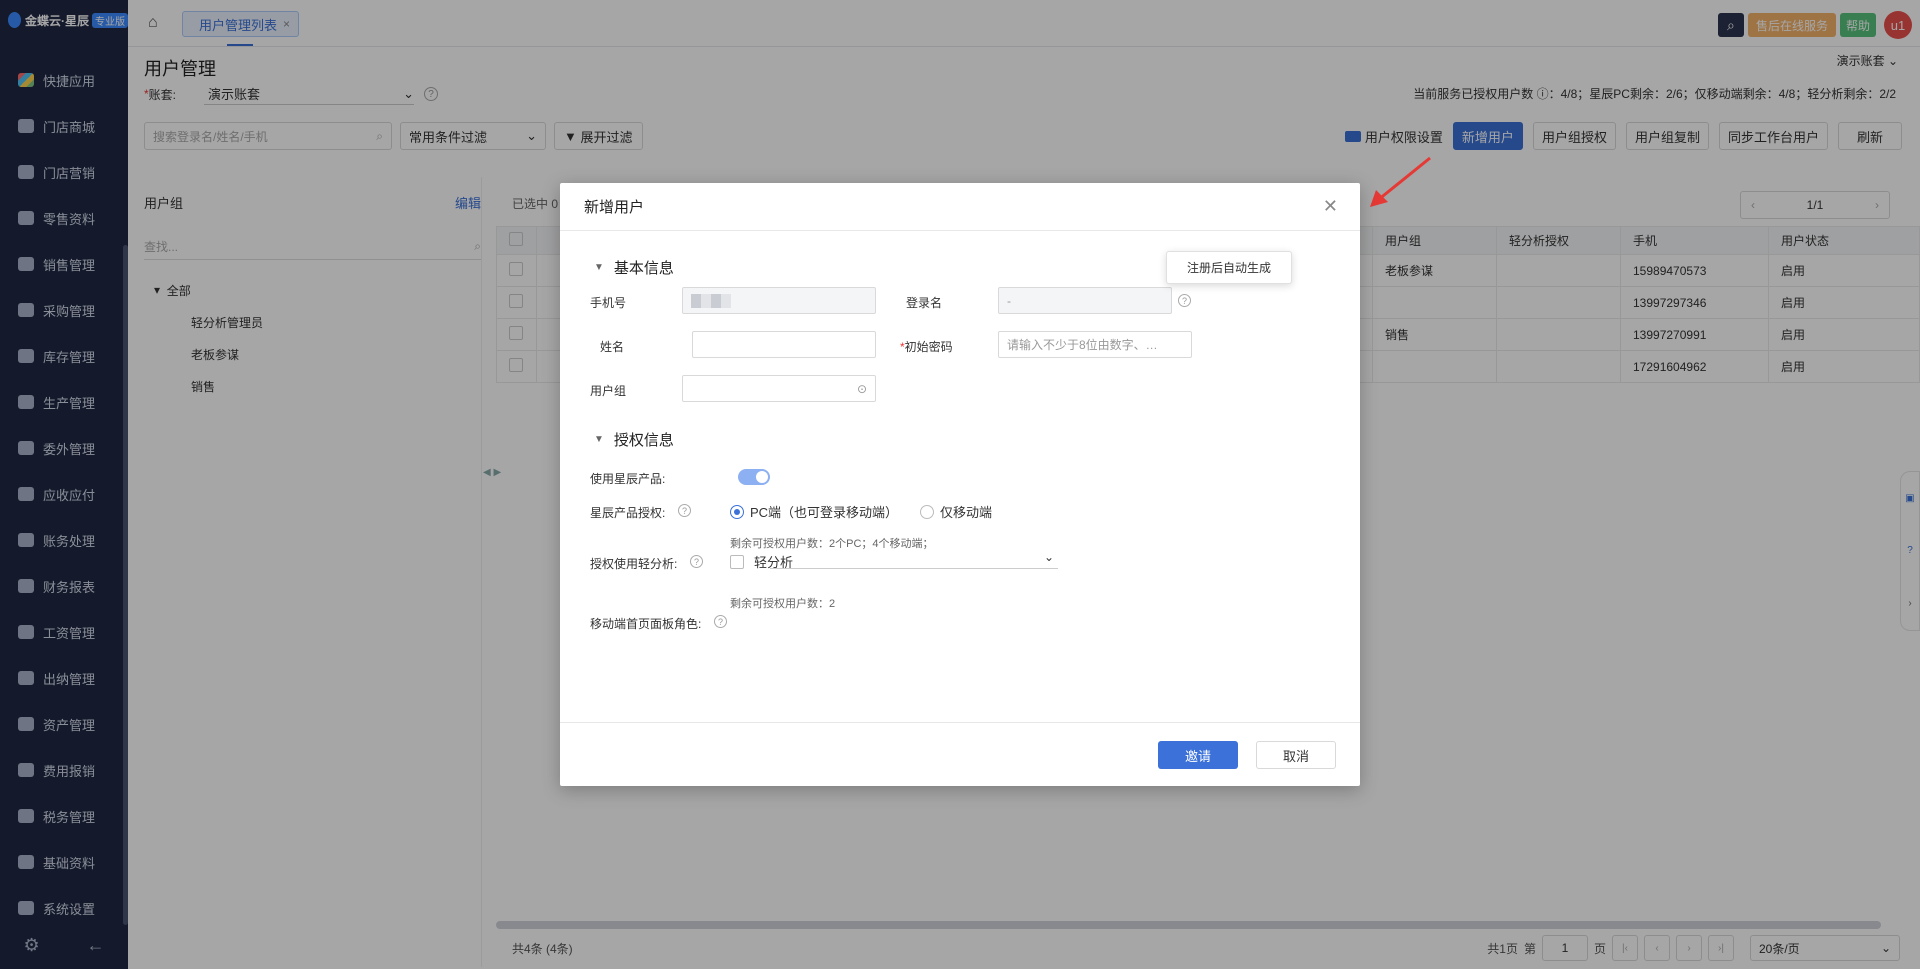 The width and height of the screenshot is (1920, 969). Describe the element at coordinates (966, 512) in the screenshot. I see `radio-mobile-label: 仅移动端` at that location.